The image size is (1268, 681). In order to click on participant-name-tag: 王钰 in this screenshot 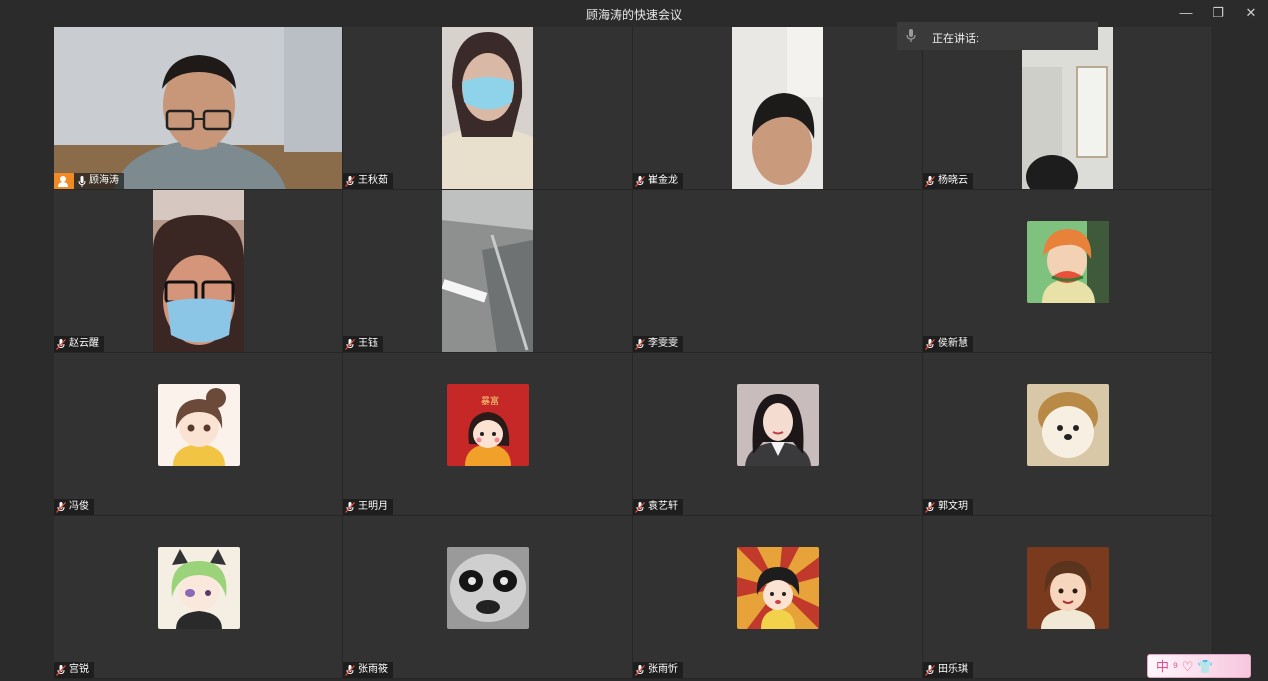, I will do `click(363, 344)`.